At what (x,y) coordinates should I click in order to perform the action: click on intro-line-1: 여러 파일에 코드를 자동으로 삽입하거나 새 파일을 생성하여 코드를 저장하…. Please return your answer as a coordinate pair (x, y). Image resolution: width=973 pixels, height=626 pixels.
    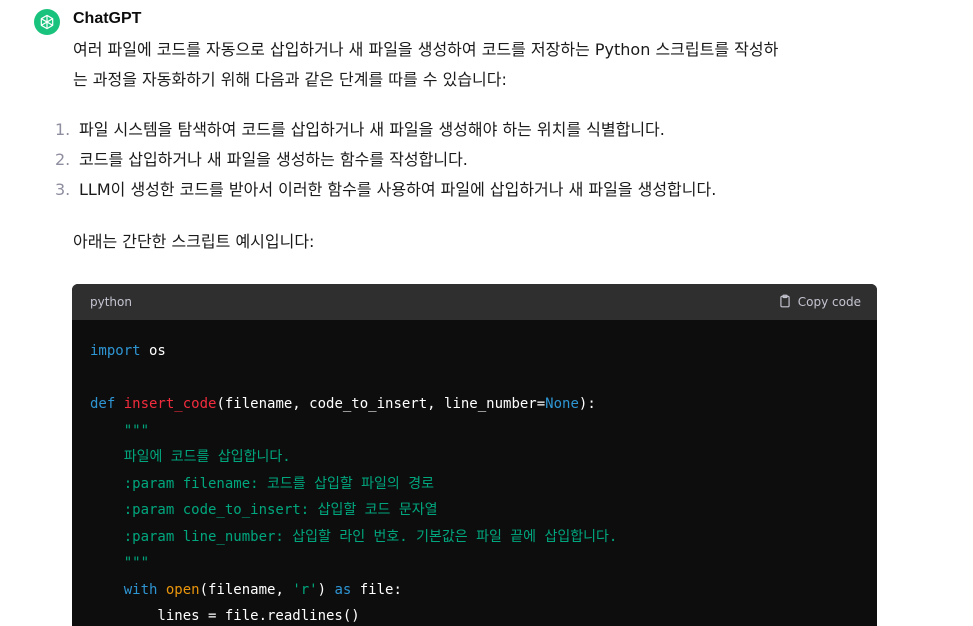
    Looking at the image, I should click on (426, 49).